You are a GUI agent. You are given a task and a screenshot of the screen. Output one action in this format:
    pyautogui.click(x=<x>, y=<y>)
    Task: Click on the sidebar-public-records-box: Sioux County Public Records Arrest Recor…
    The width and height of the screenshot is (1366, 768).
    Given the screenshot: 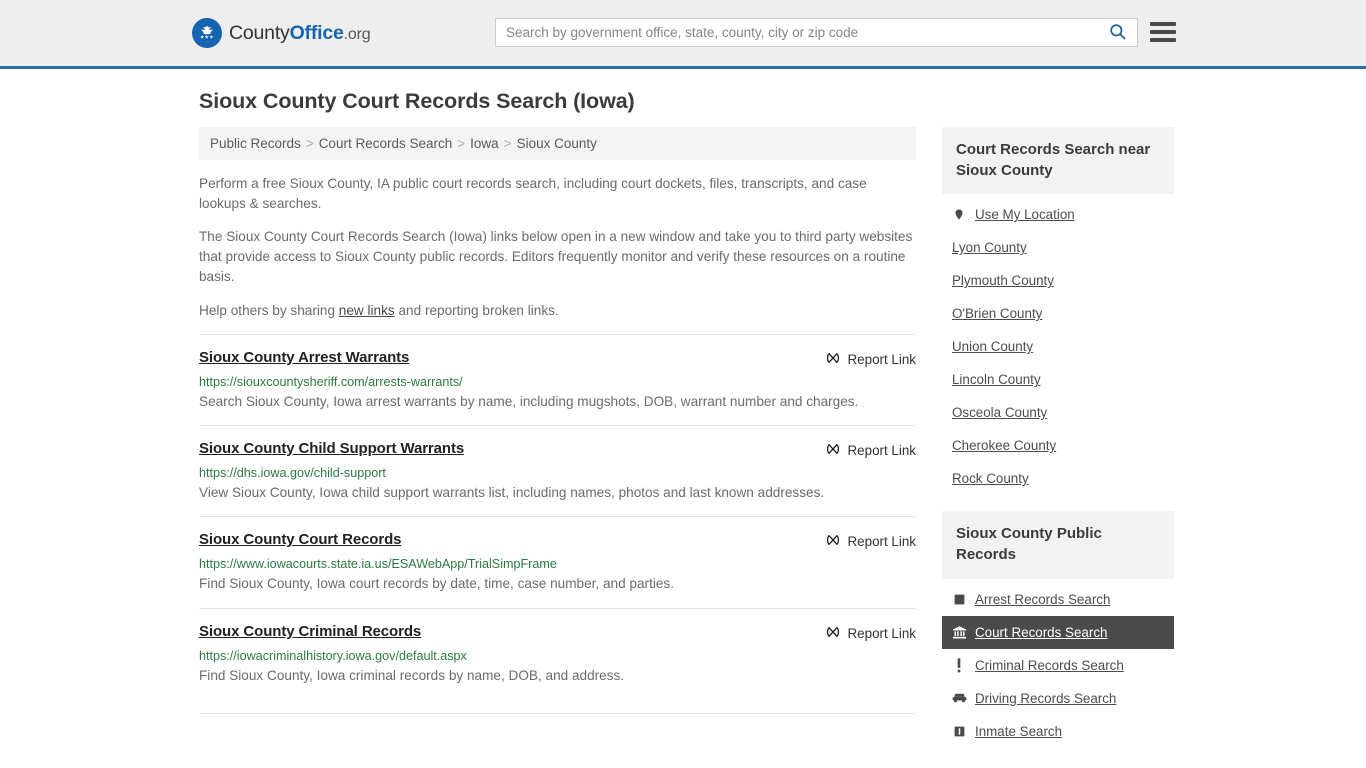 What is the action you would take?
    pyautogui.click(x=1057, y=629)
    